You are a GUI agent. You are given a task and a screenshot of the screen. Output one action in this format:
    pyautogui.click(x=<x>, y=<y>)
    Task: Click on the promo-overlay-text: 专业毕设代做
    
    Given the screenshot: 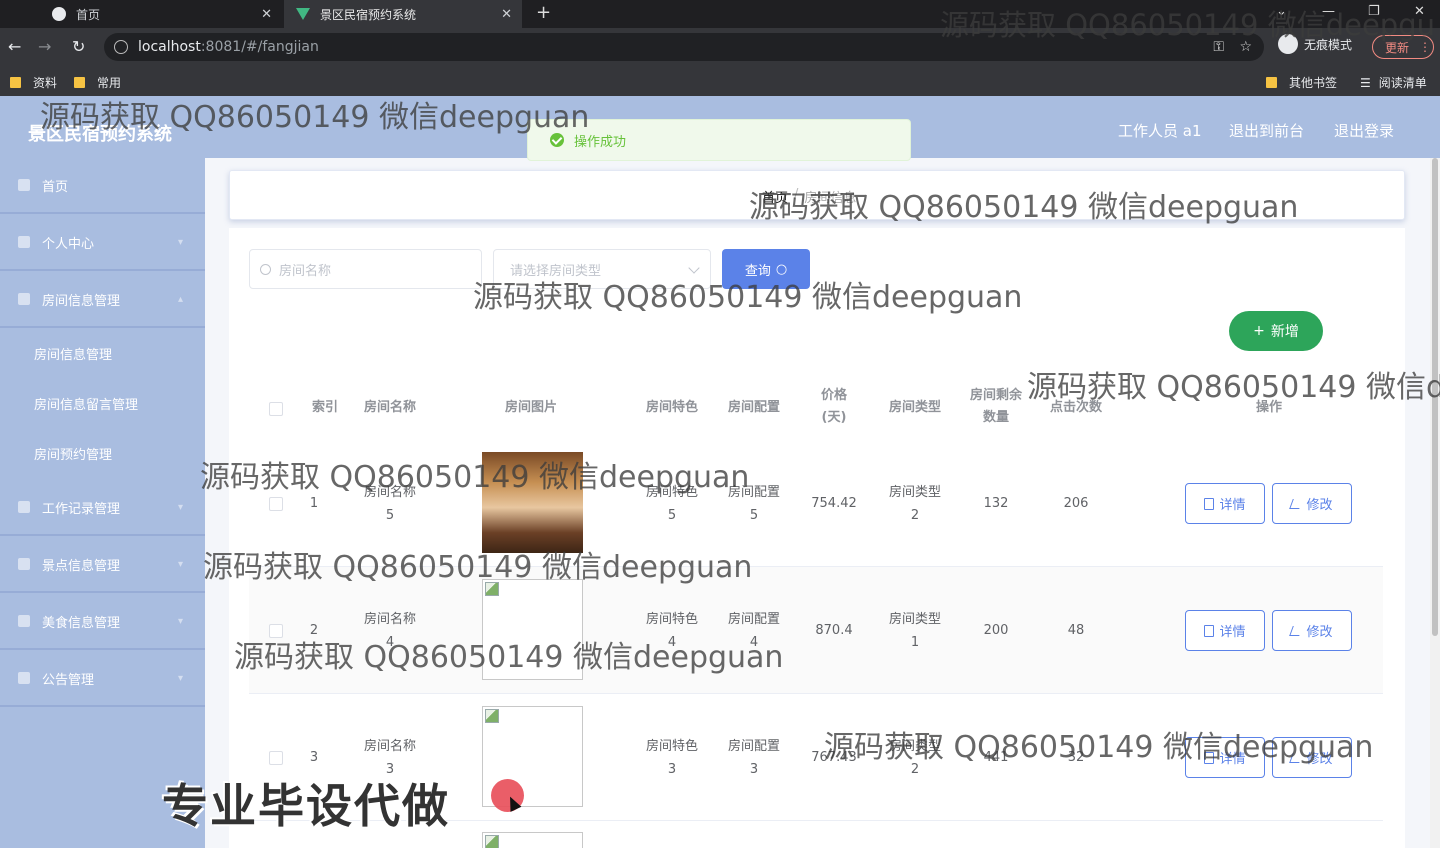 What is the action you would take?
    pyautogui.click(x=306, y=806)
    